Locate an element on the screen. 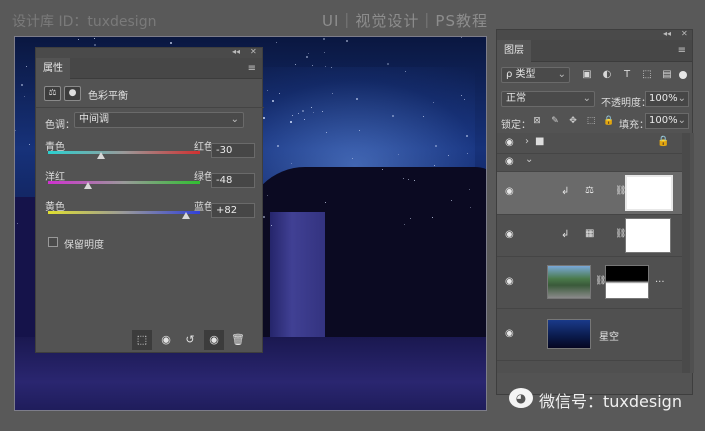 This screenshot has width=705, height=431. tab-layers: 图层 is located at coordinates (514, 51).